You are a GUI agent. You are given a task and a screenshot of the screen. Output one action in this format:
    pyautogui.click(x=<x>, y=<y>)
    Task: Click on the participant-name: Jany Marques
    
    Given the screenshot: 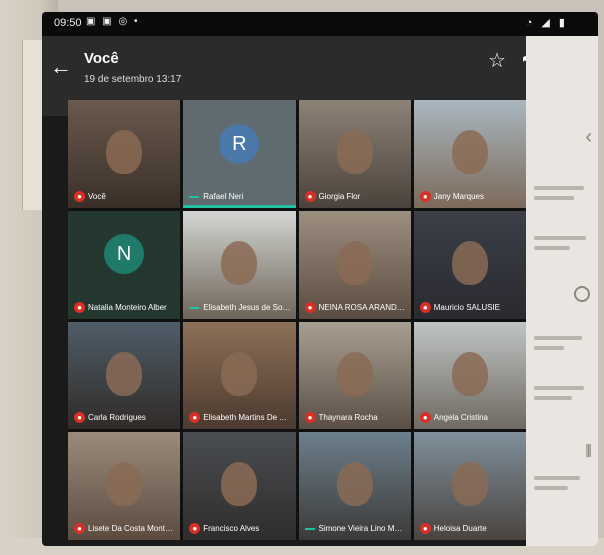 What is the action you would take?
    pyautogui.click(x=458, y=196)
    